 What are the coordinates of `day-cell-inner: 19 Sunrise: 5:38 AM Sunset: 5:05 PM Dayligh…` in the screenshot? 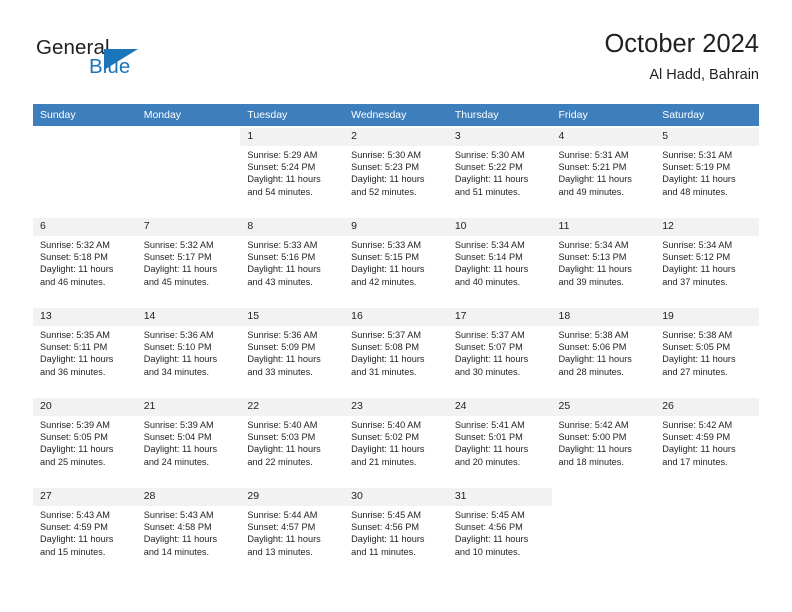 It's located at (707, 351).